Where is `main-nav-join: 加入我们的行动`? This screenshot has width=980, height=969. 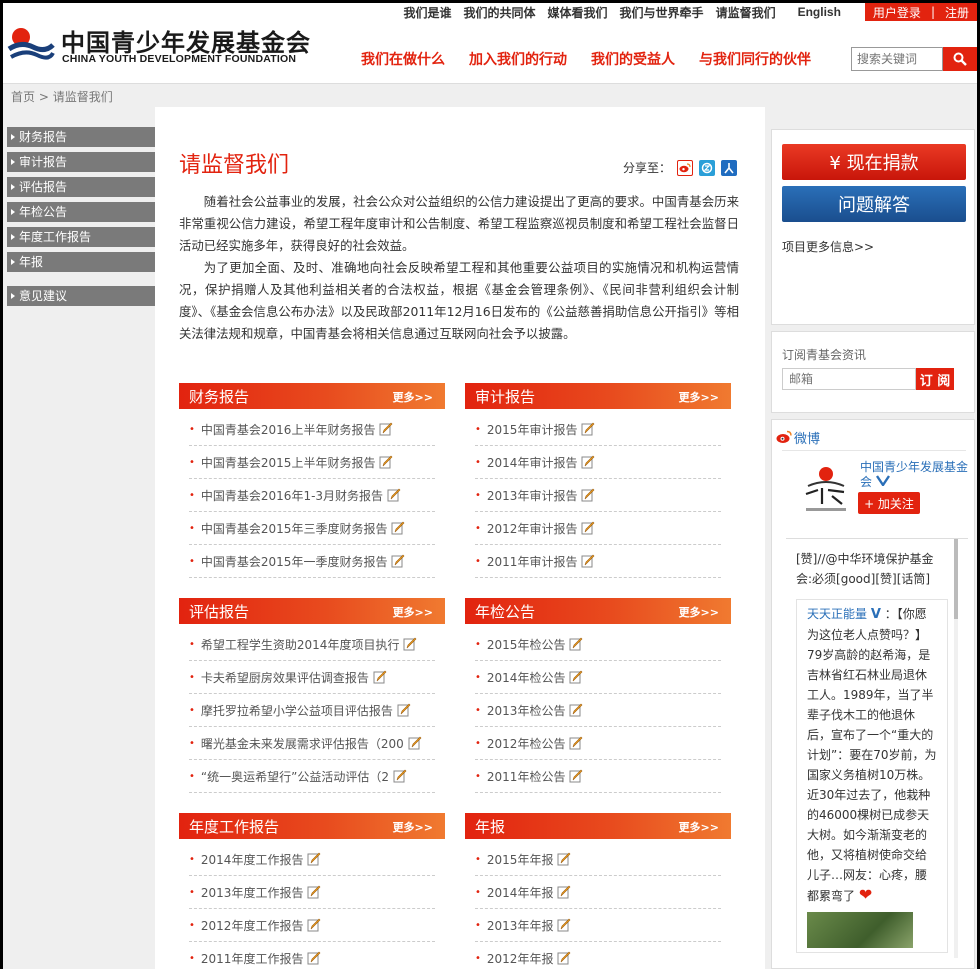
main-nav-join: 加入我们的行动 is located at coordinates (518, 59).